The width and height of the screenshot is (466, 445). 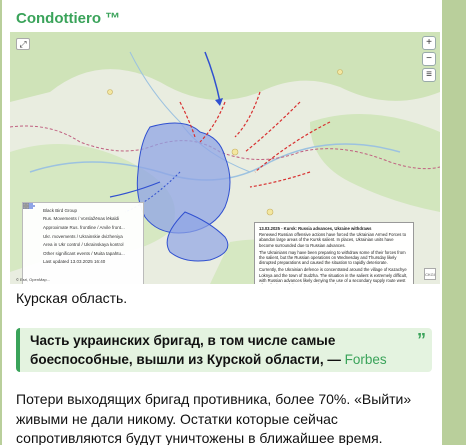 What do you see at coordinates (23, 44) in the screenshot?
I see `fullscreen-icon: ⤢` at bounding box center [23, 44].